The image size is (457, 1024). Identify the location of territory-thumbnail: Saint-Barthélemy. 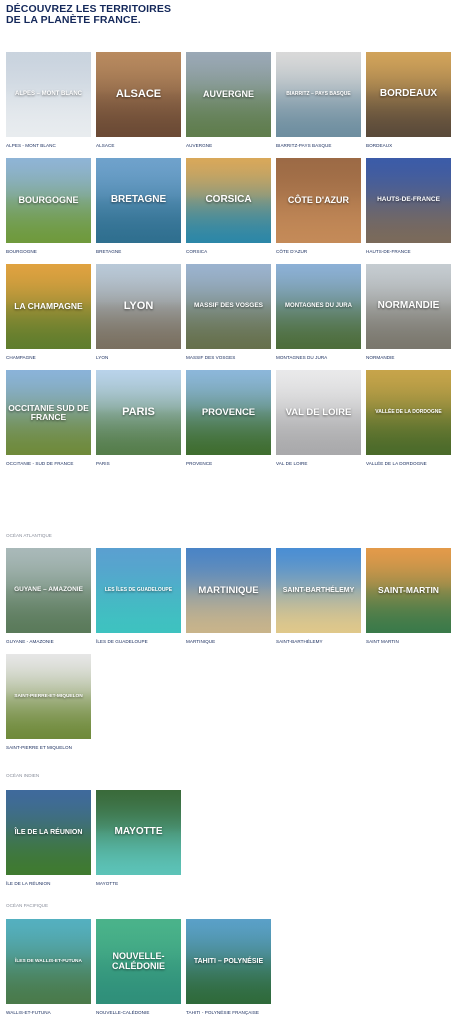
(318, 590).